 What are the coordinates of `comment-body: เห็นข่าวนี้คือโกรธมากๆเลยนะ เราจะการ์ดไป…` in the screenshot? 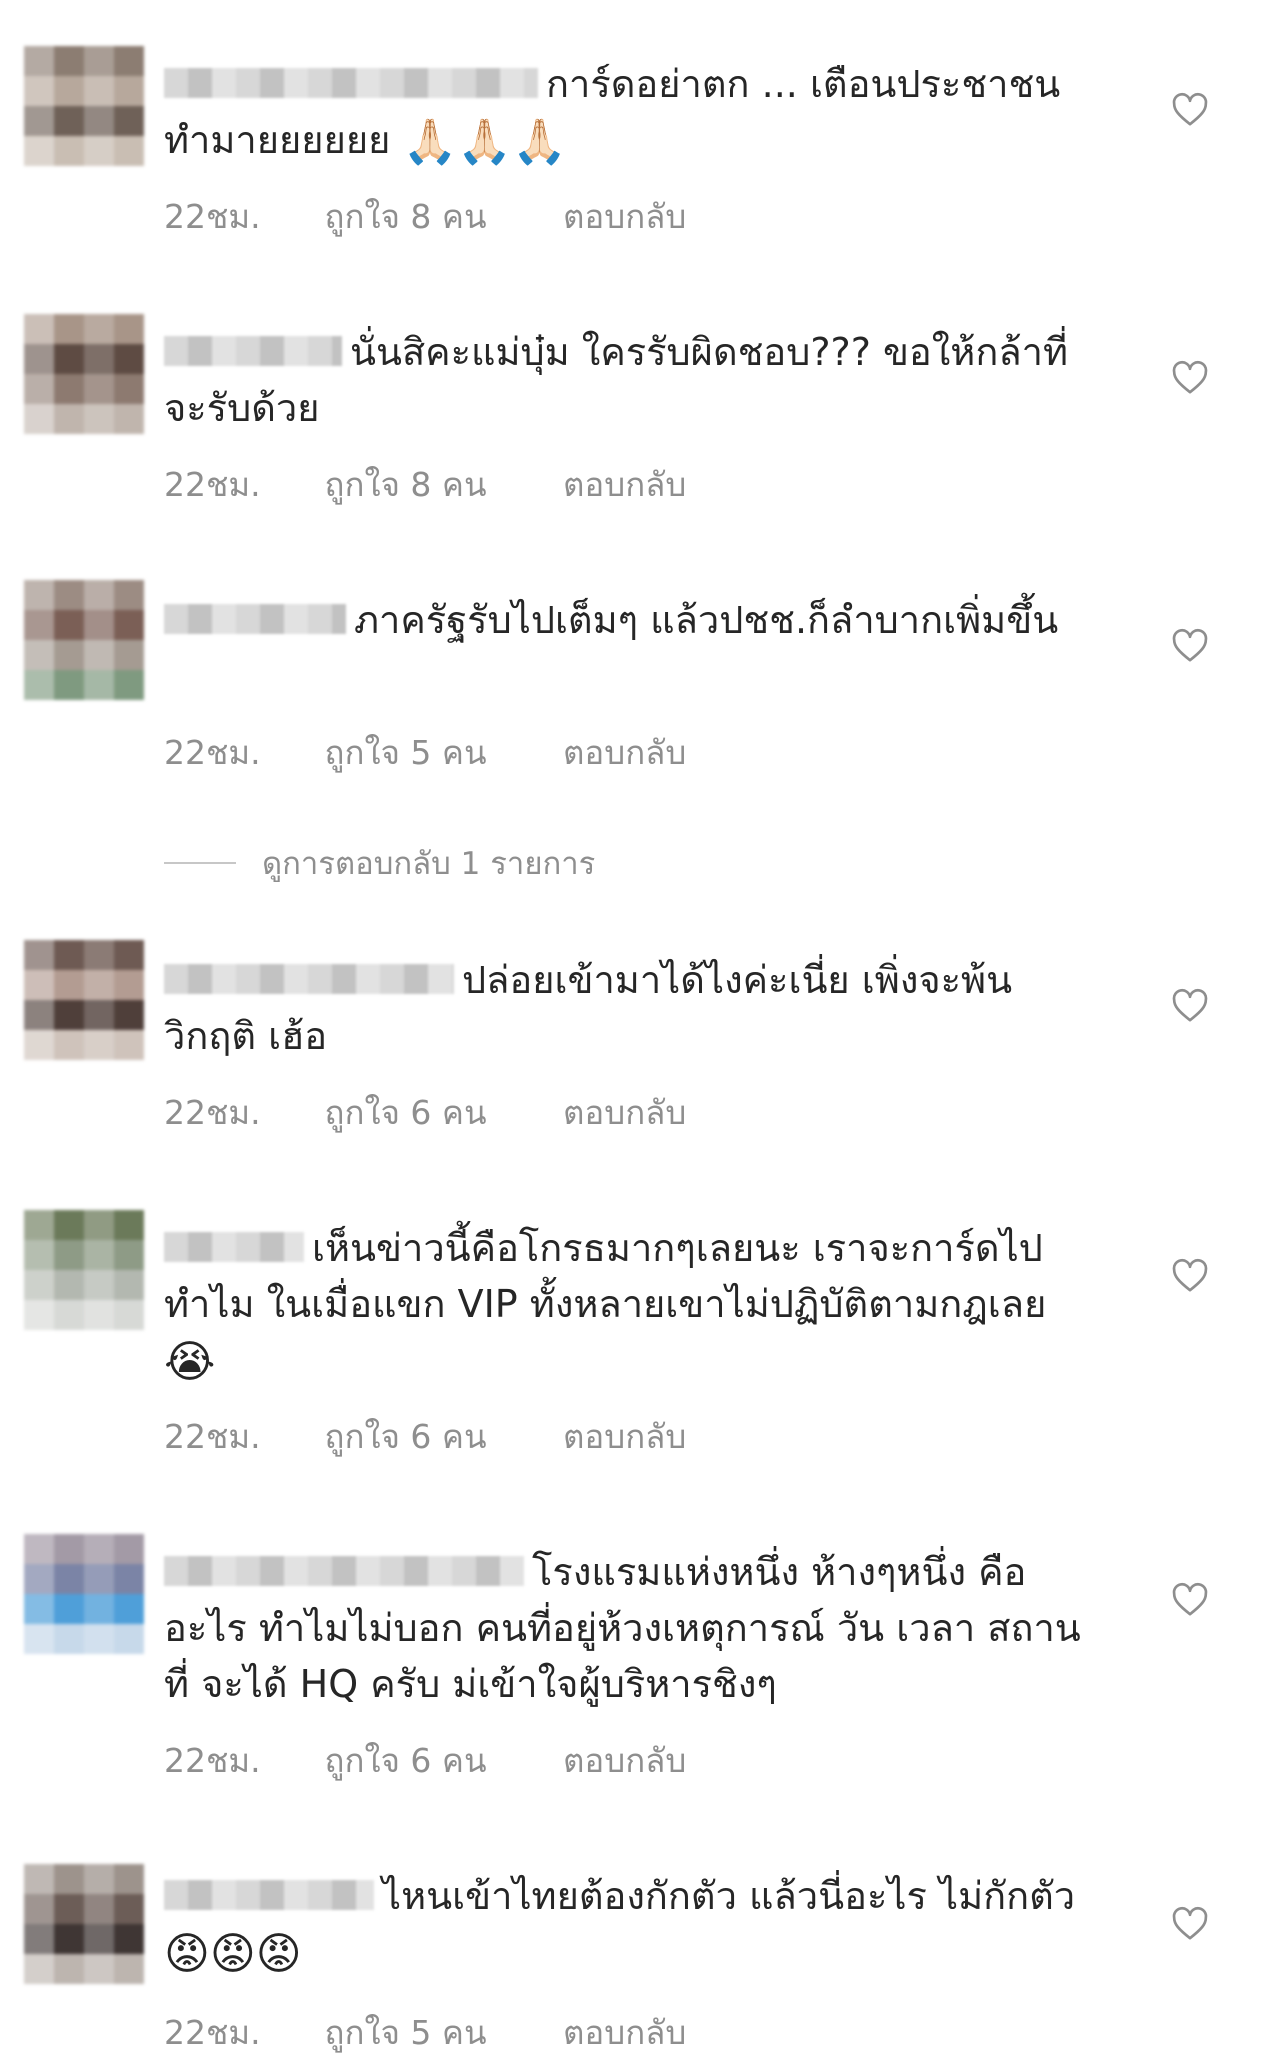 It's located at (634, 1305).